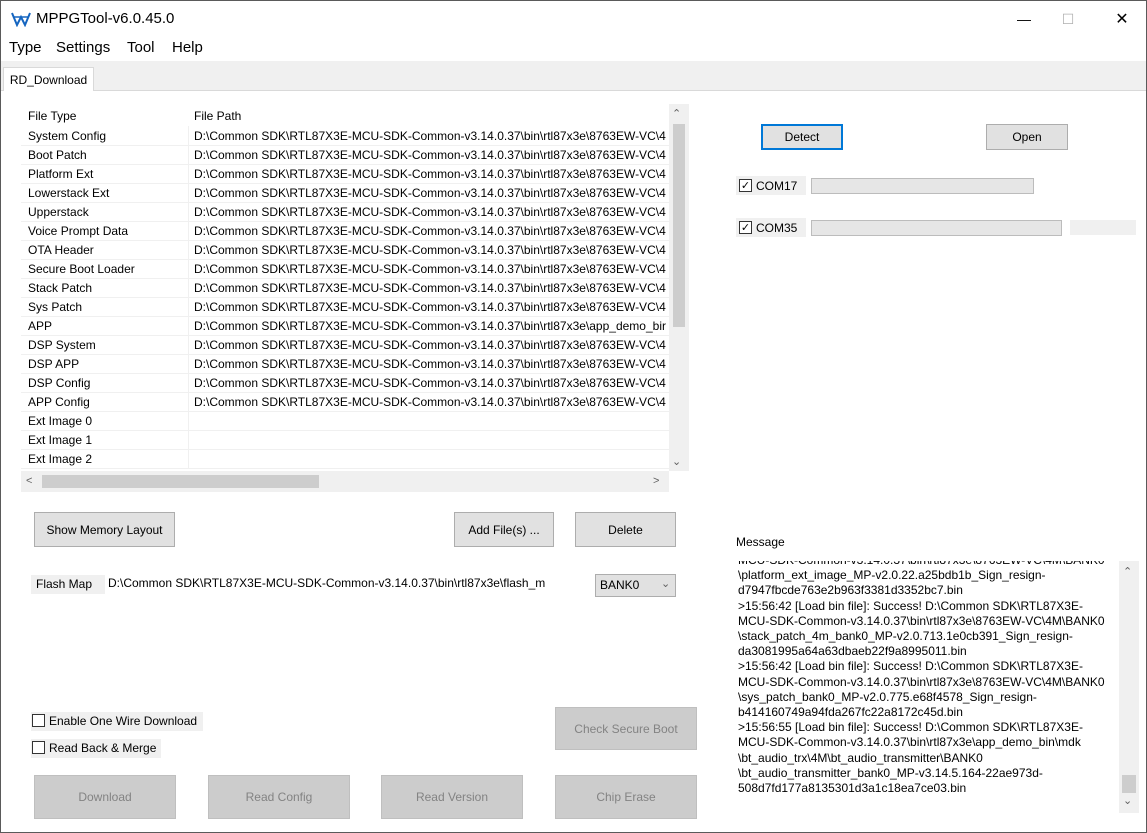  What do you see at coordinates (67, 136) in the screenshot?
I see `file-type-cell: System Config` at bounding box center [67, 136].